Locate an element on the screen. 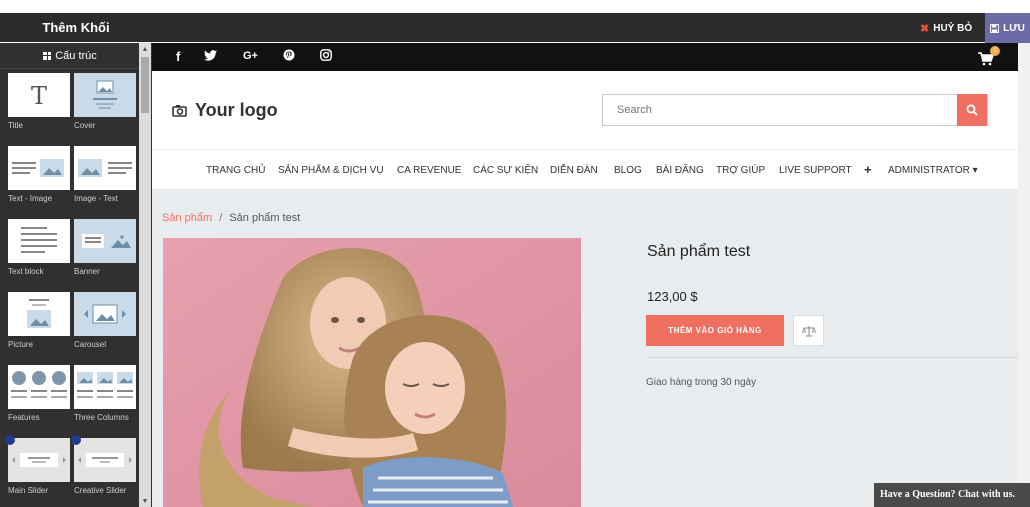  search-input is located at coordinates (781, 110).